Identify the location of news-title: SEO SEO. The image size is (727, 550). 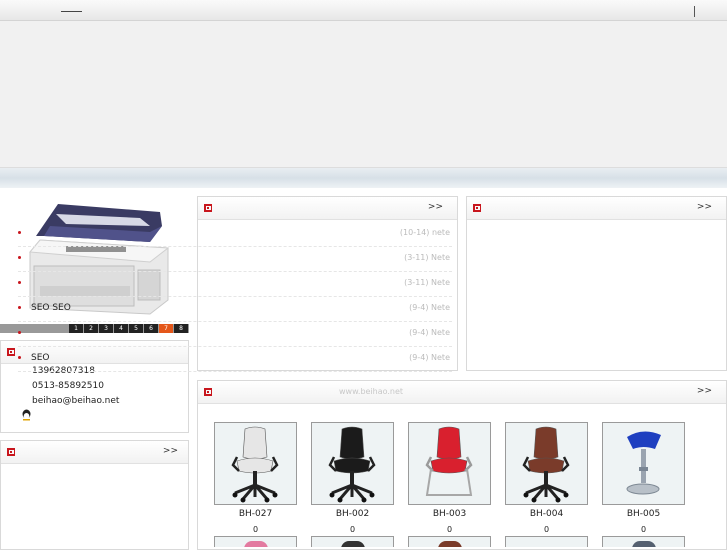
(51, 308).